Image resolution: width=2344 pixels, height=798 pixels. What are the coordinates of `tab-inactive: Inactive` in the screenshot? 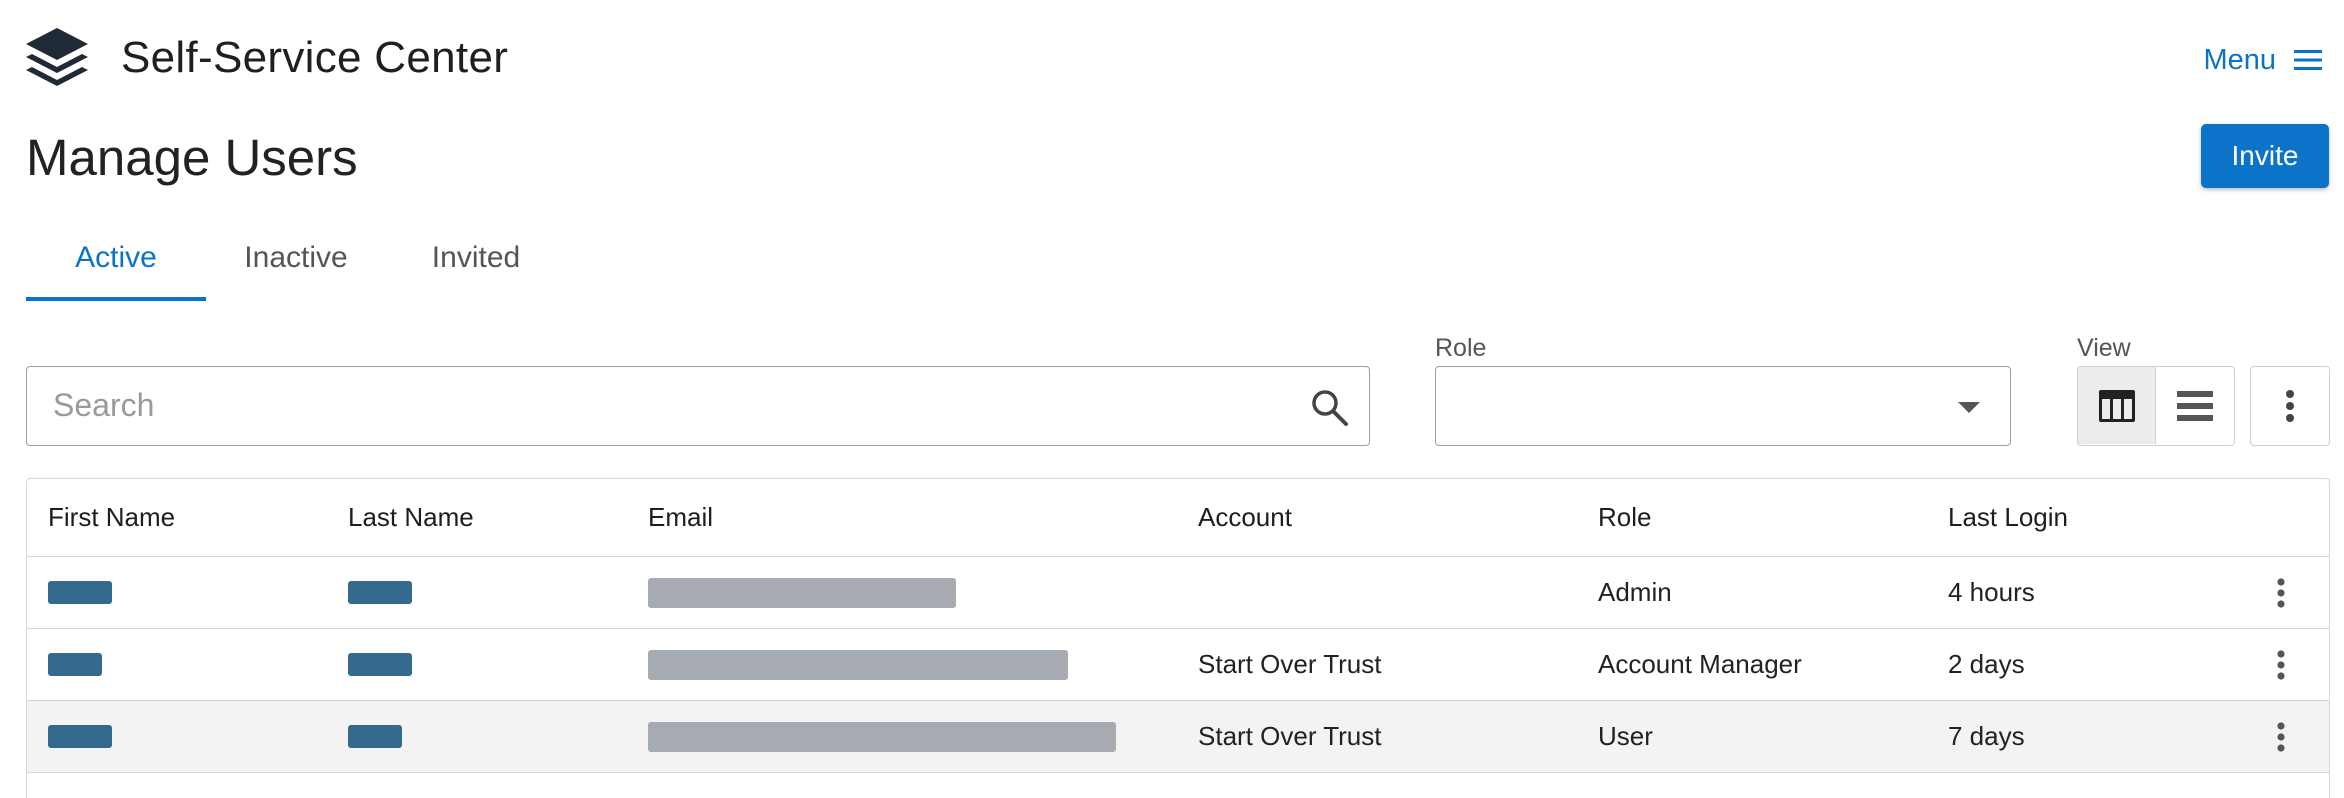 It's located at (296, 258).